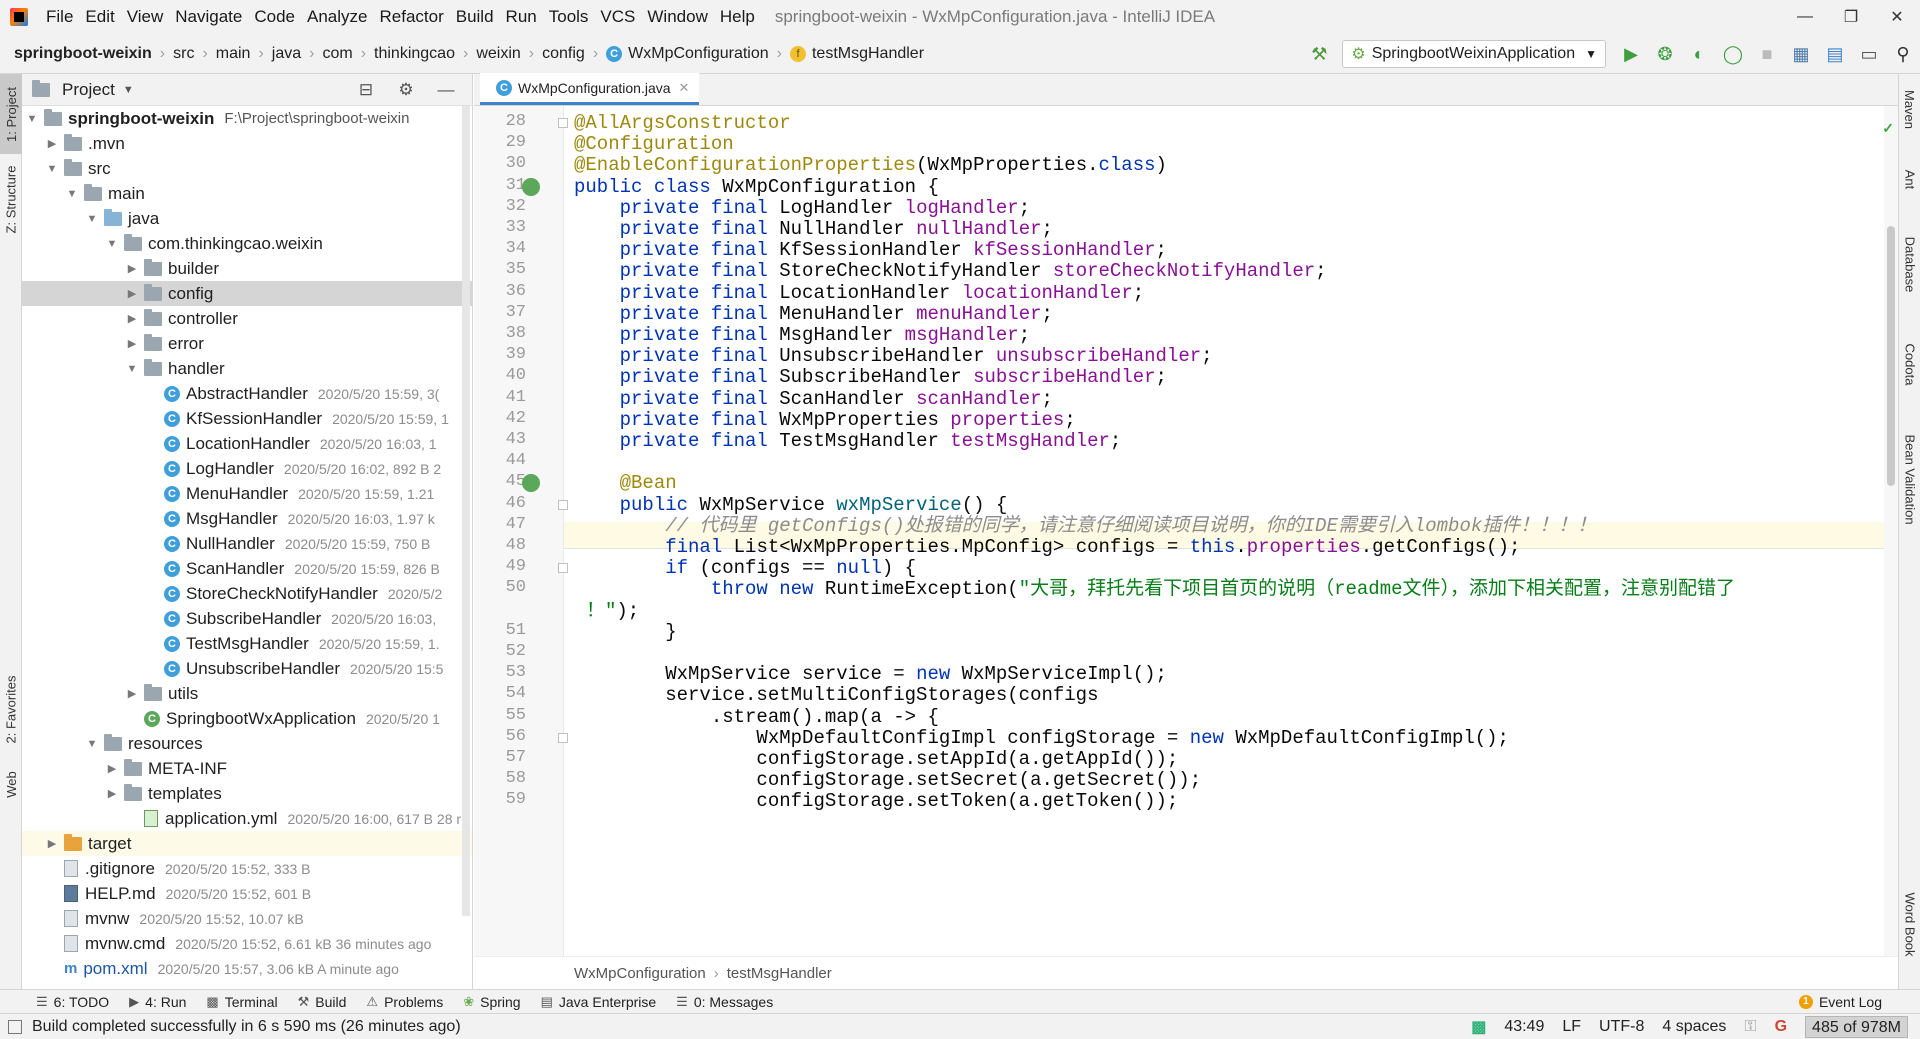 The height and width of the screenshot is (1039, 1920). What do you see at coordinates (99, 17) in the screenshot?
I see `menu-edit: Edit` at bounding box center [99, 17].